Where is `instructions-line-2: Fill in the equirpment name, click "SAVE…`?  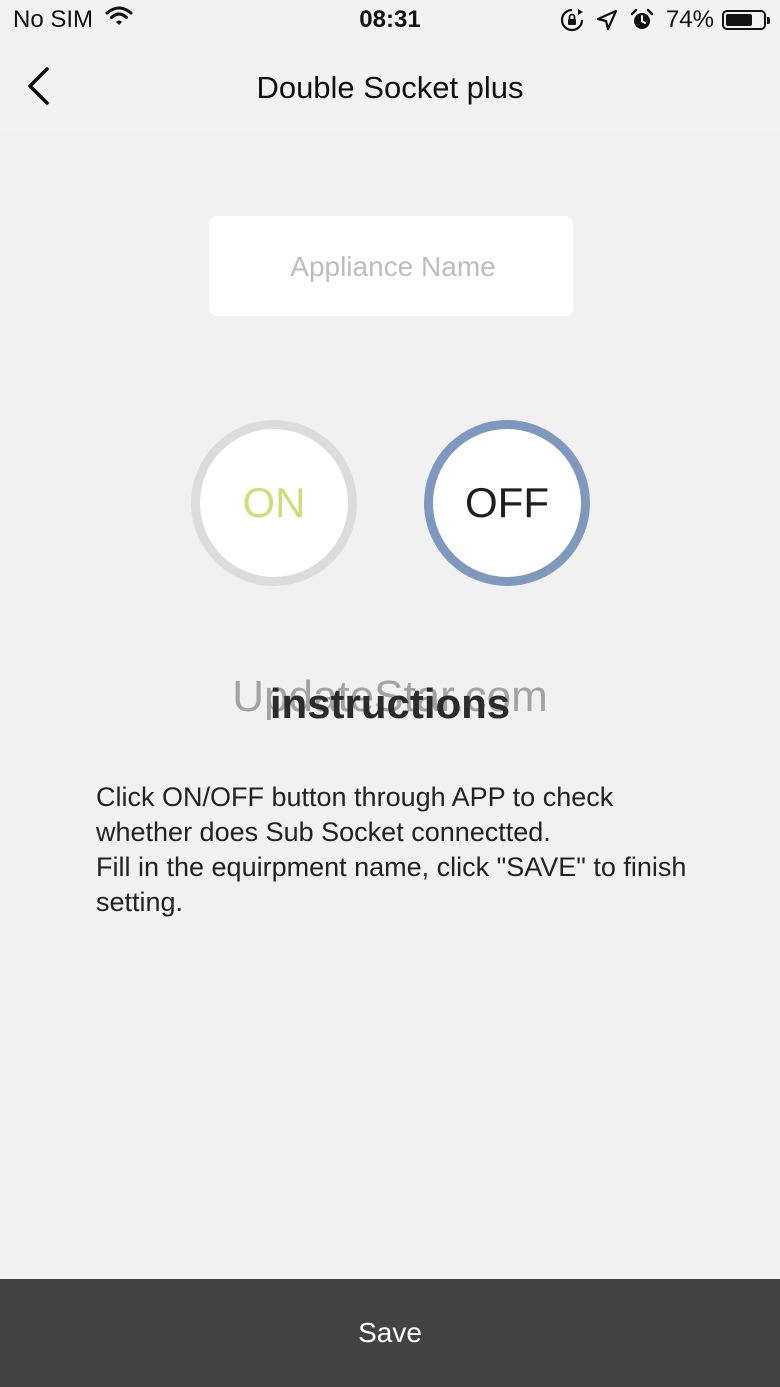 instructions-line-2: Fill in the equirpment name, click "SAVE… is located at coordinates (391, 884).